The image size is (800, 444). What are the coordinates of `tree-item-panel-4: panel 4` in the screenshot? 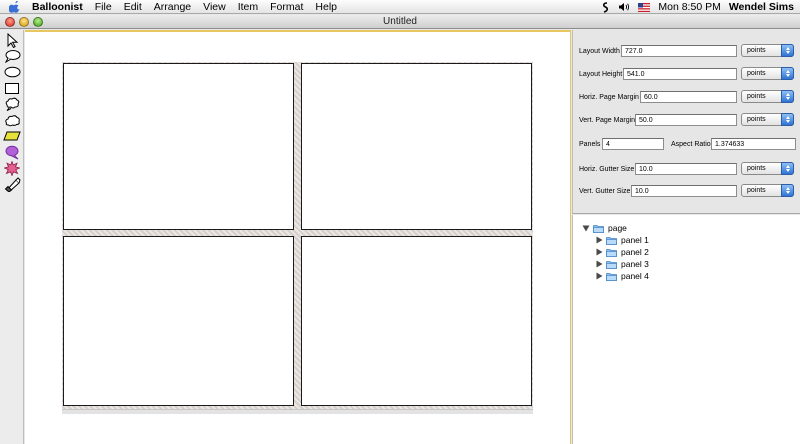 It's located at (622, 276).